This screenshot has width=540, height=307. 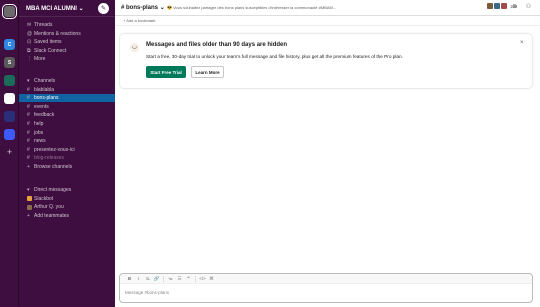 I want to click on bold-icon: B, so click(x=129, y=278).